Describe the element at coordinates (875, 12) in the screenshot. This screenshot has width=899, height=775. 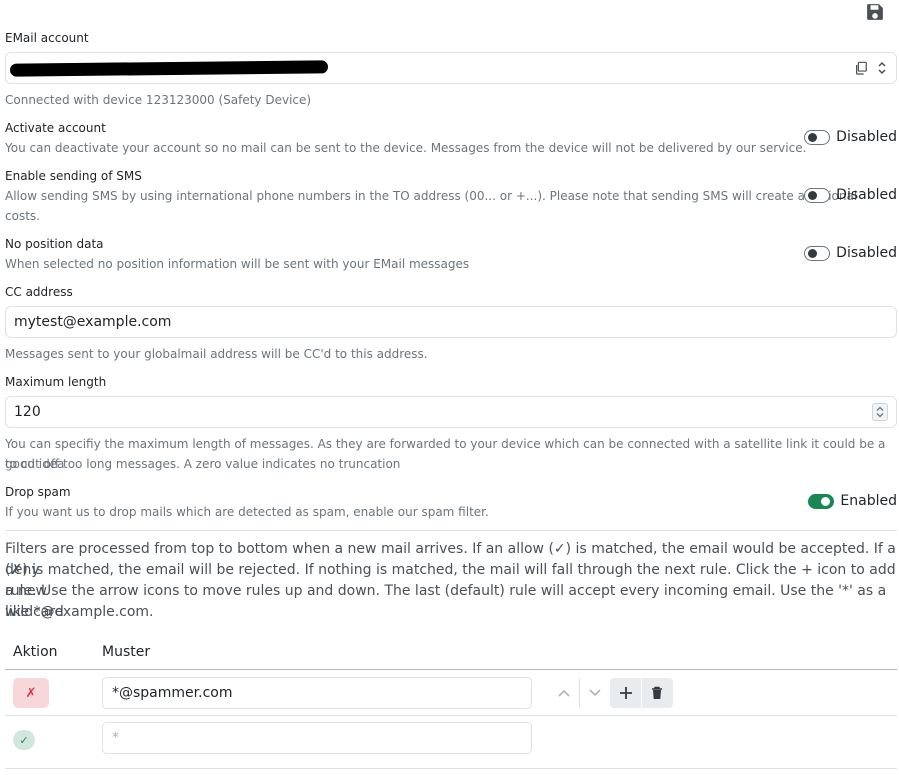
I see `save-icon` at that location.